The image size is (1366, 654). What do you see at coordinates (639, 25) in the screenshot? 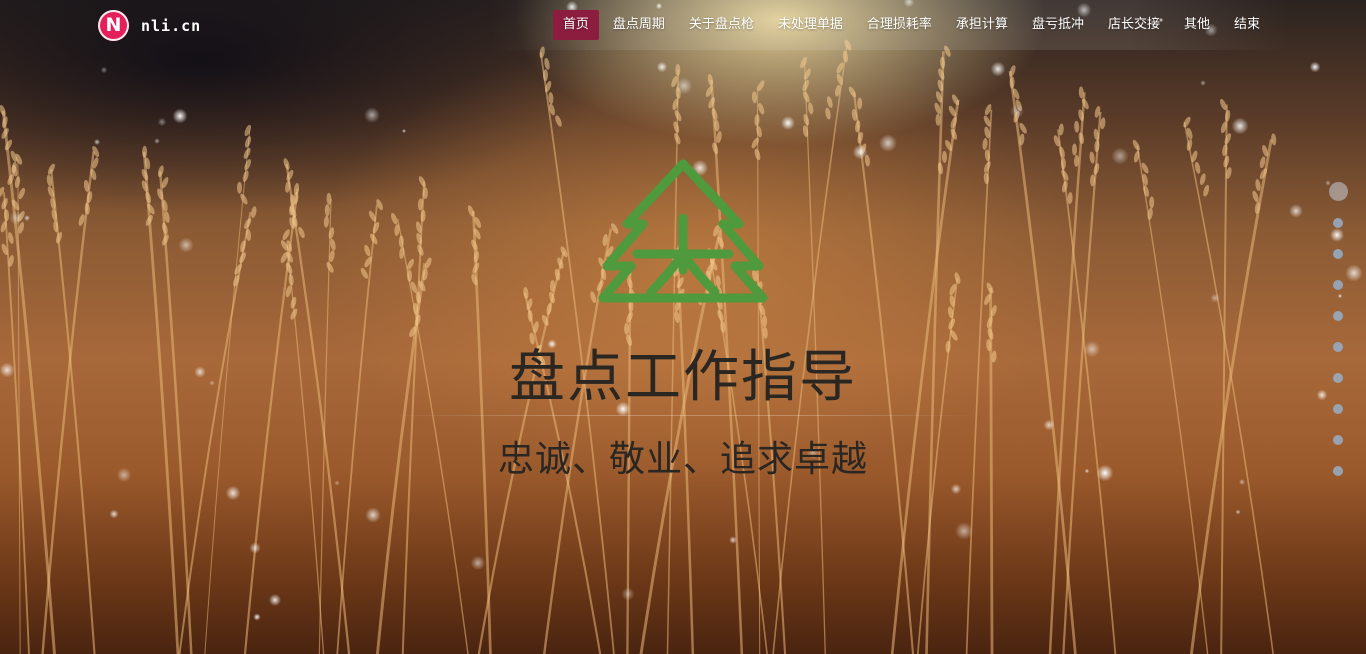
I see `nav-item-inventory-cycle: 盘点周期` at bounding box center [639, 25].